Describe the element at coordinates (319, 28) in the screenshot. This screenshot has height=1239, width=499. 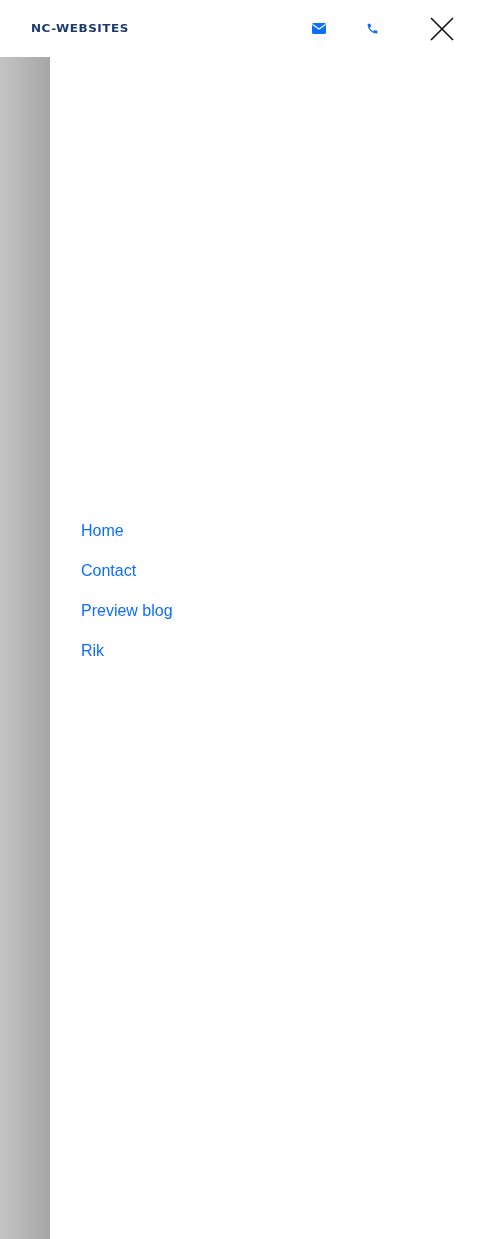
I see `mail-icon` at that location.